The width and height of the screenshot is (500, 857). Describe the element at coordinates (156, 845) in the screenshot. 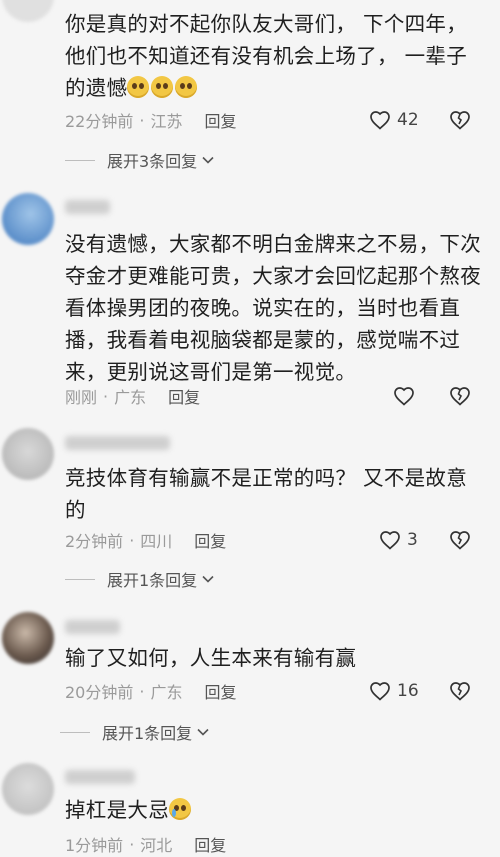

I see `comment-location: 河北` at that location.